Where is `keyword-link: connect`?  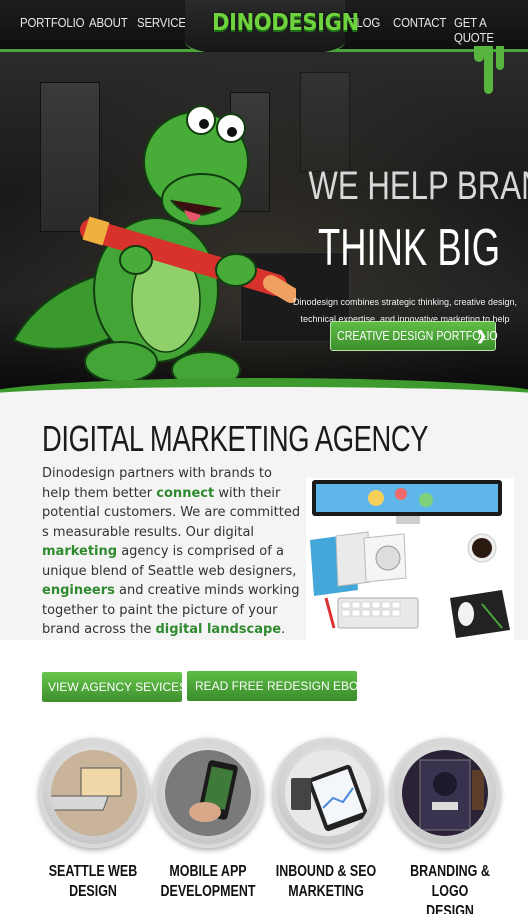
keyword-link: connect is located at coordinates (185, 493).